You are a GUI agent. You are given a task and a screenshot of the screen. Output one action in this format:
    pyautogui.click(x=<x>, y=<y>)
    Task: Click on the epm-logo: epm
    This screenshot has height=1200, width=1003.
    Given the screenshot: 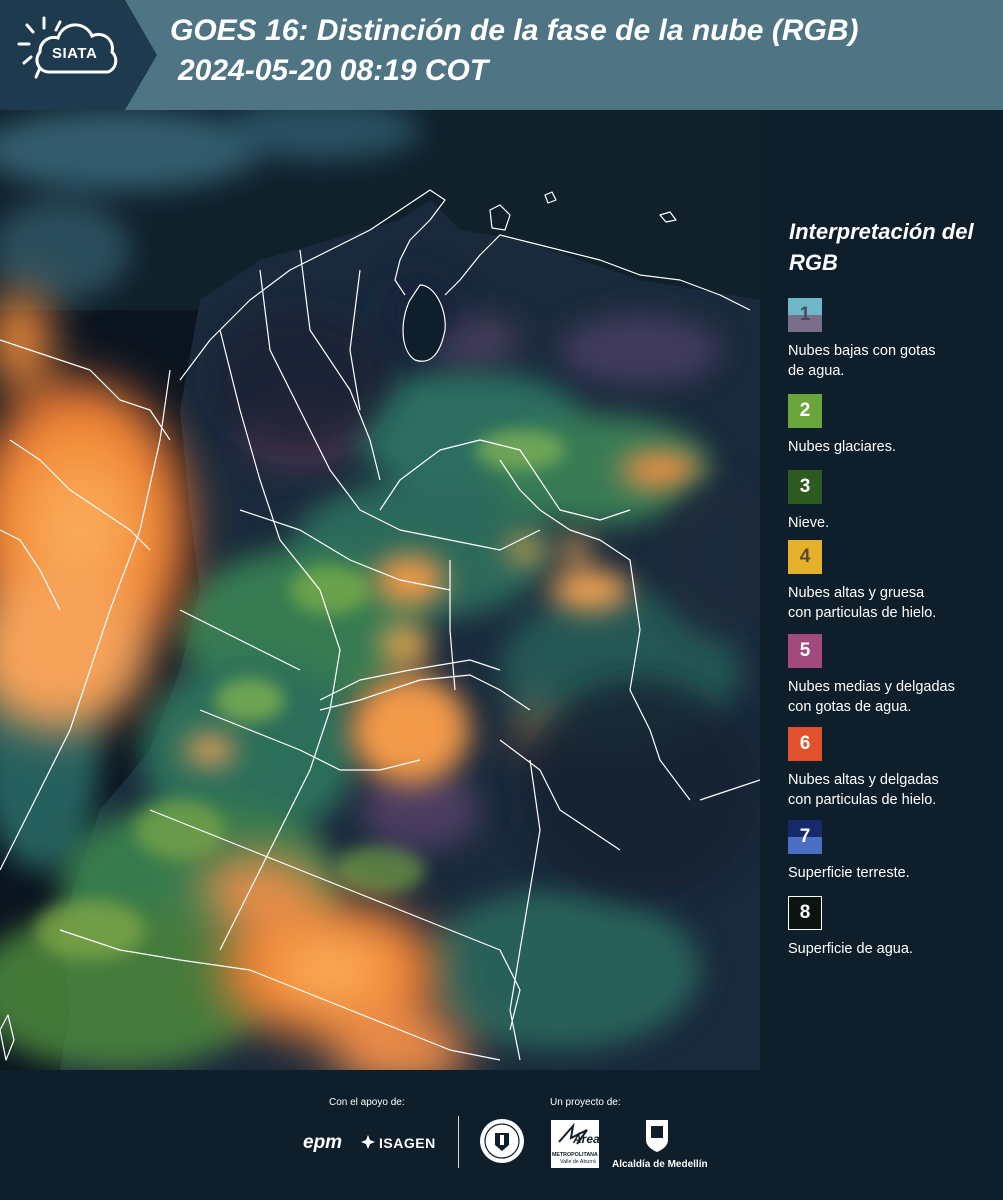 What is the action you would take?
    pyautogui.click(x=323, y=1142)
    